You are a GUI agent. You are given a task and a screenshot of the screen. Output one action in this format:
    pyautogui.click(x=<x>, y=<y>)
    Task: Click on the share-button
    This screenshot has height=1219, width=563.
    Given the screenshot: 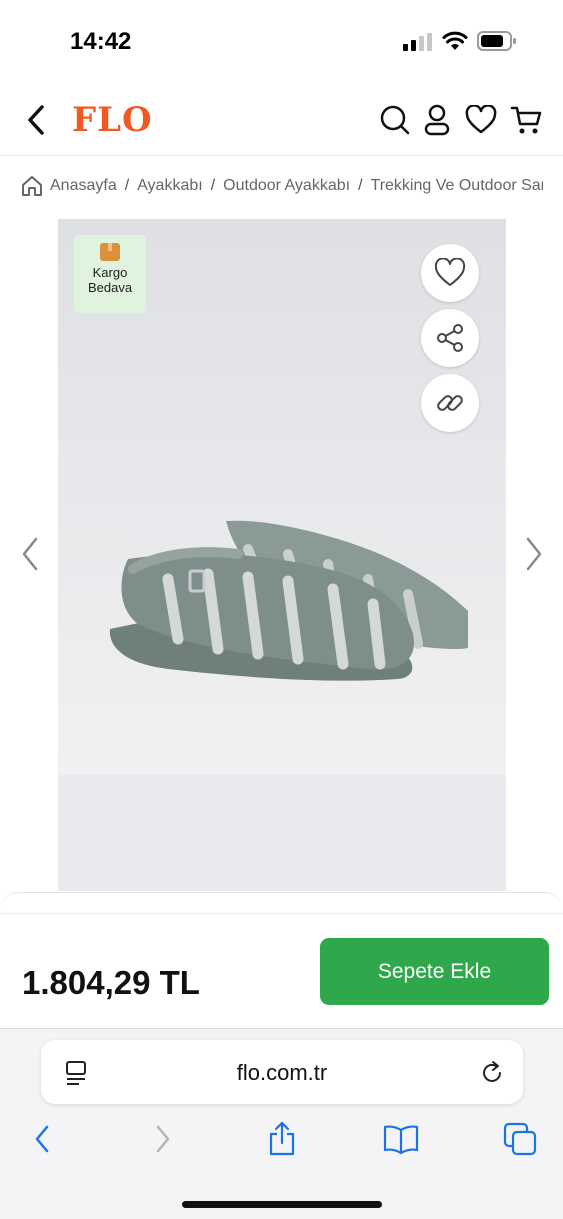 What is the action you would take?
    pyautogui.click(x=450, y=338)
    